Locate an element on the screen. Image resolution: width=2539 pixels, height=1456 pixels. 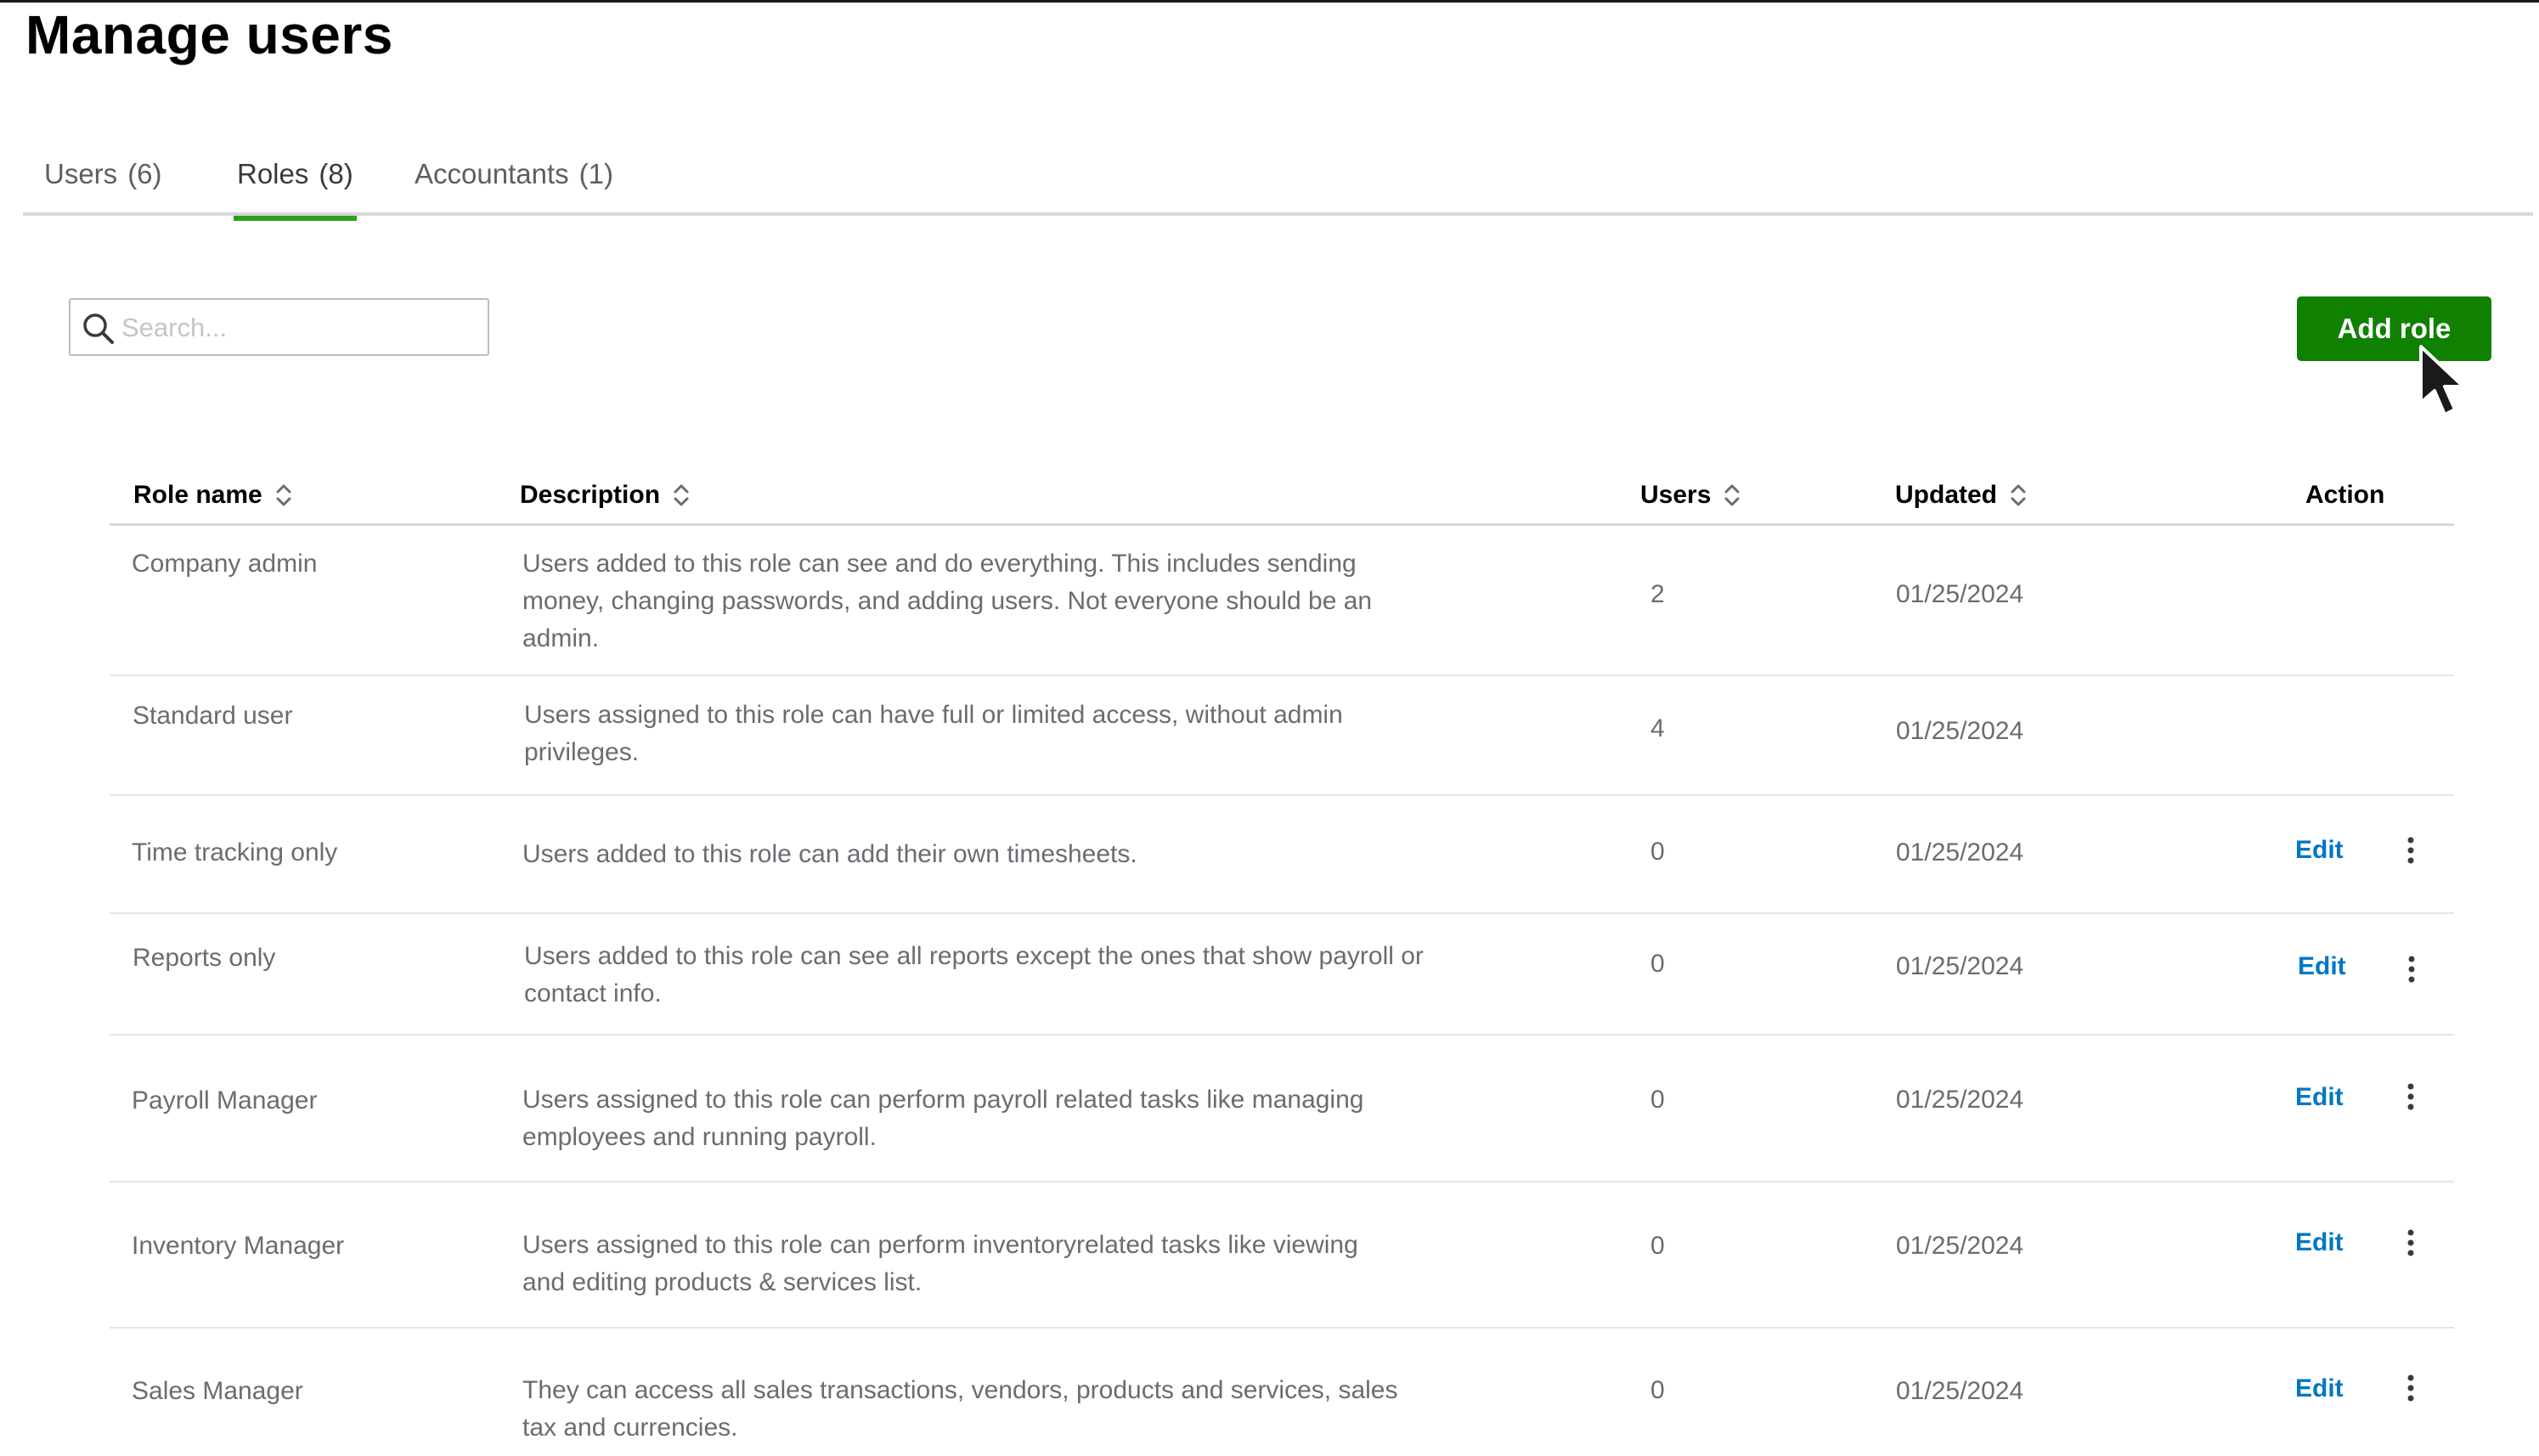
role-name: Reports only is located at coordinates (205, 958).